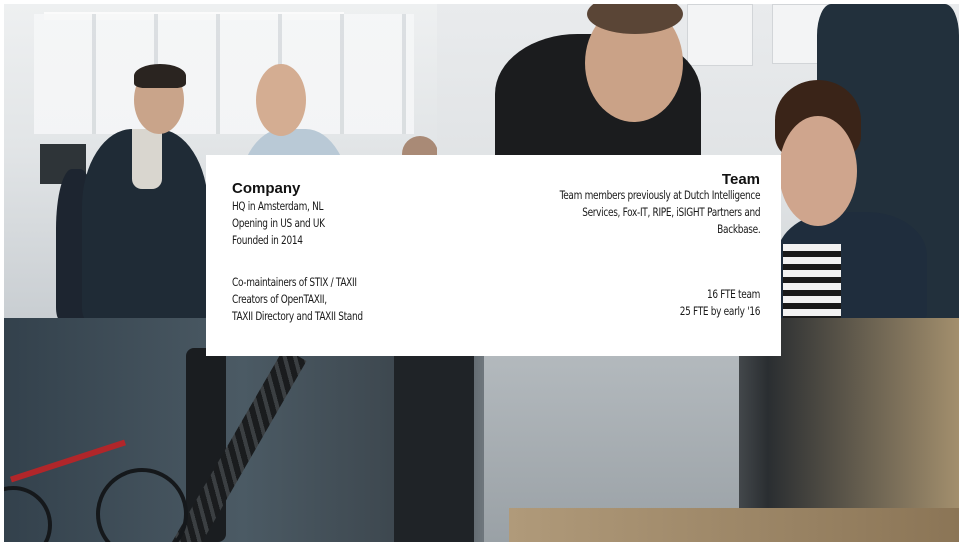 The image size is (959, 542). Describe the element at coordinates (733, 294) in the screenshot. I see `team-size-line: 16 FTE team` at that location.